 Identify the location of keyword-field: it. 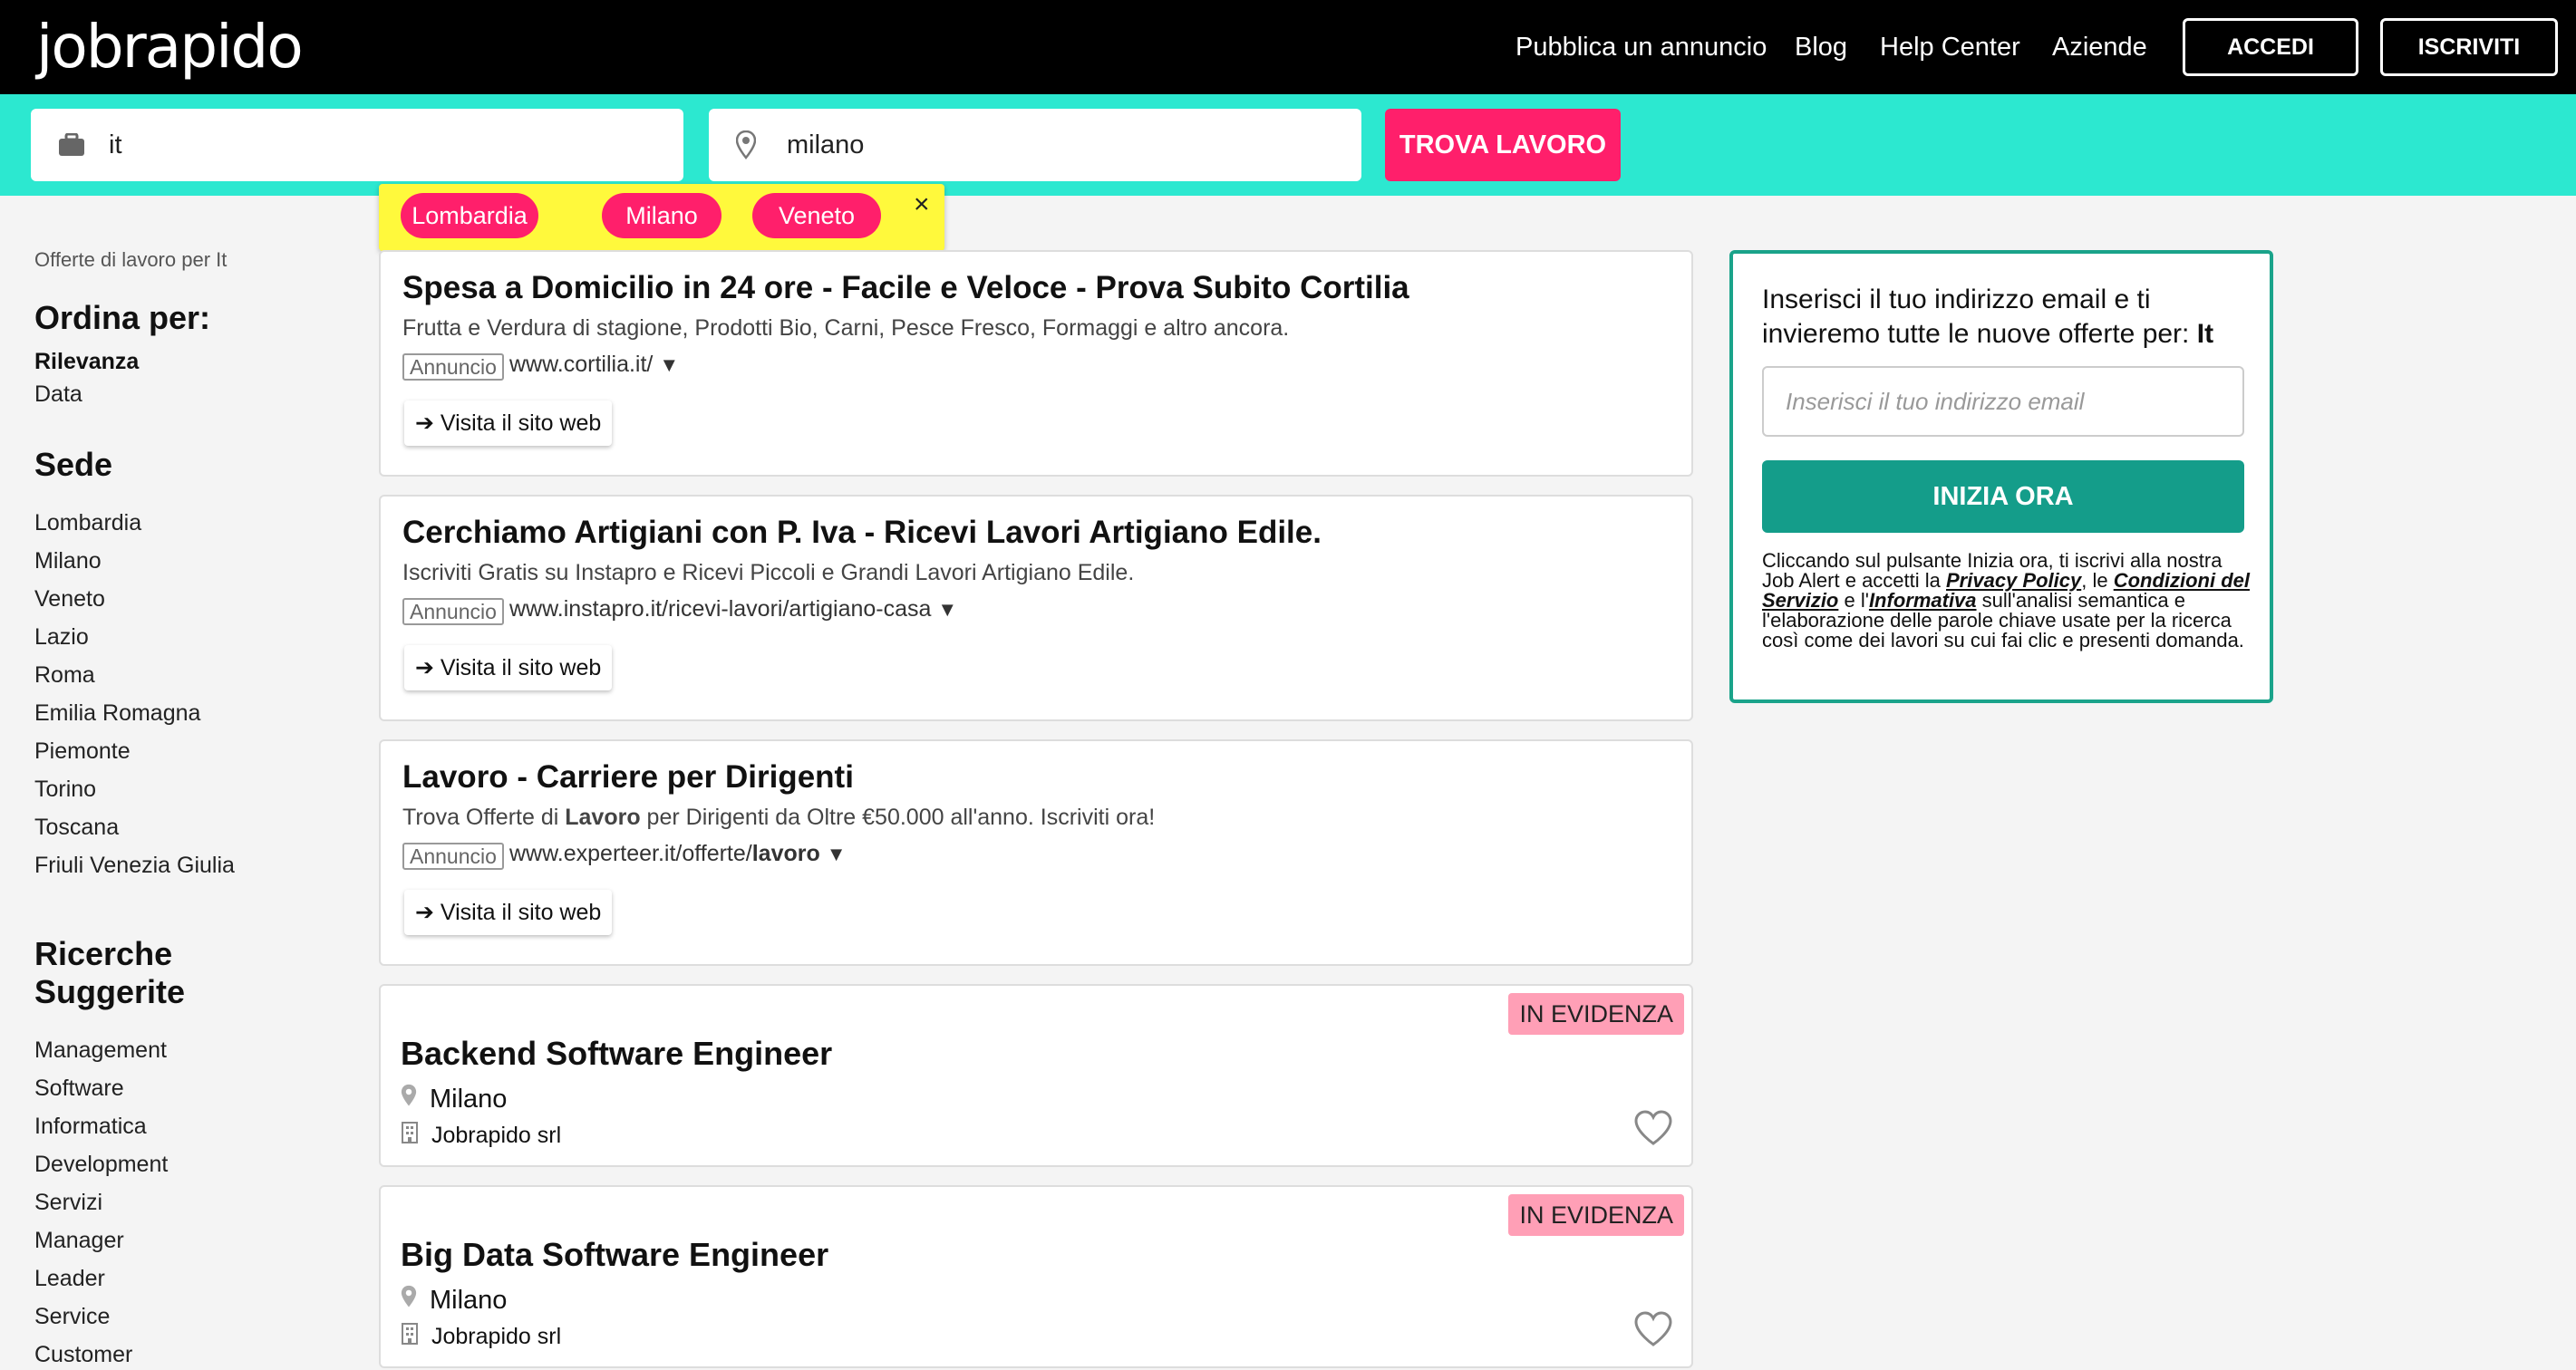
(357, 145).